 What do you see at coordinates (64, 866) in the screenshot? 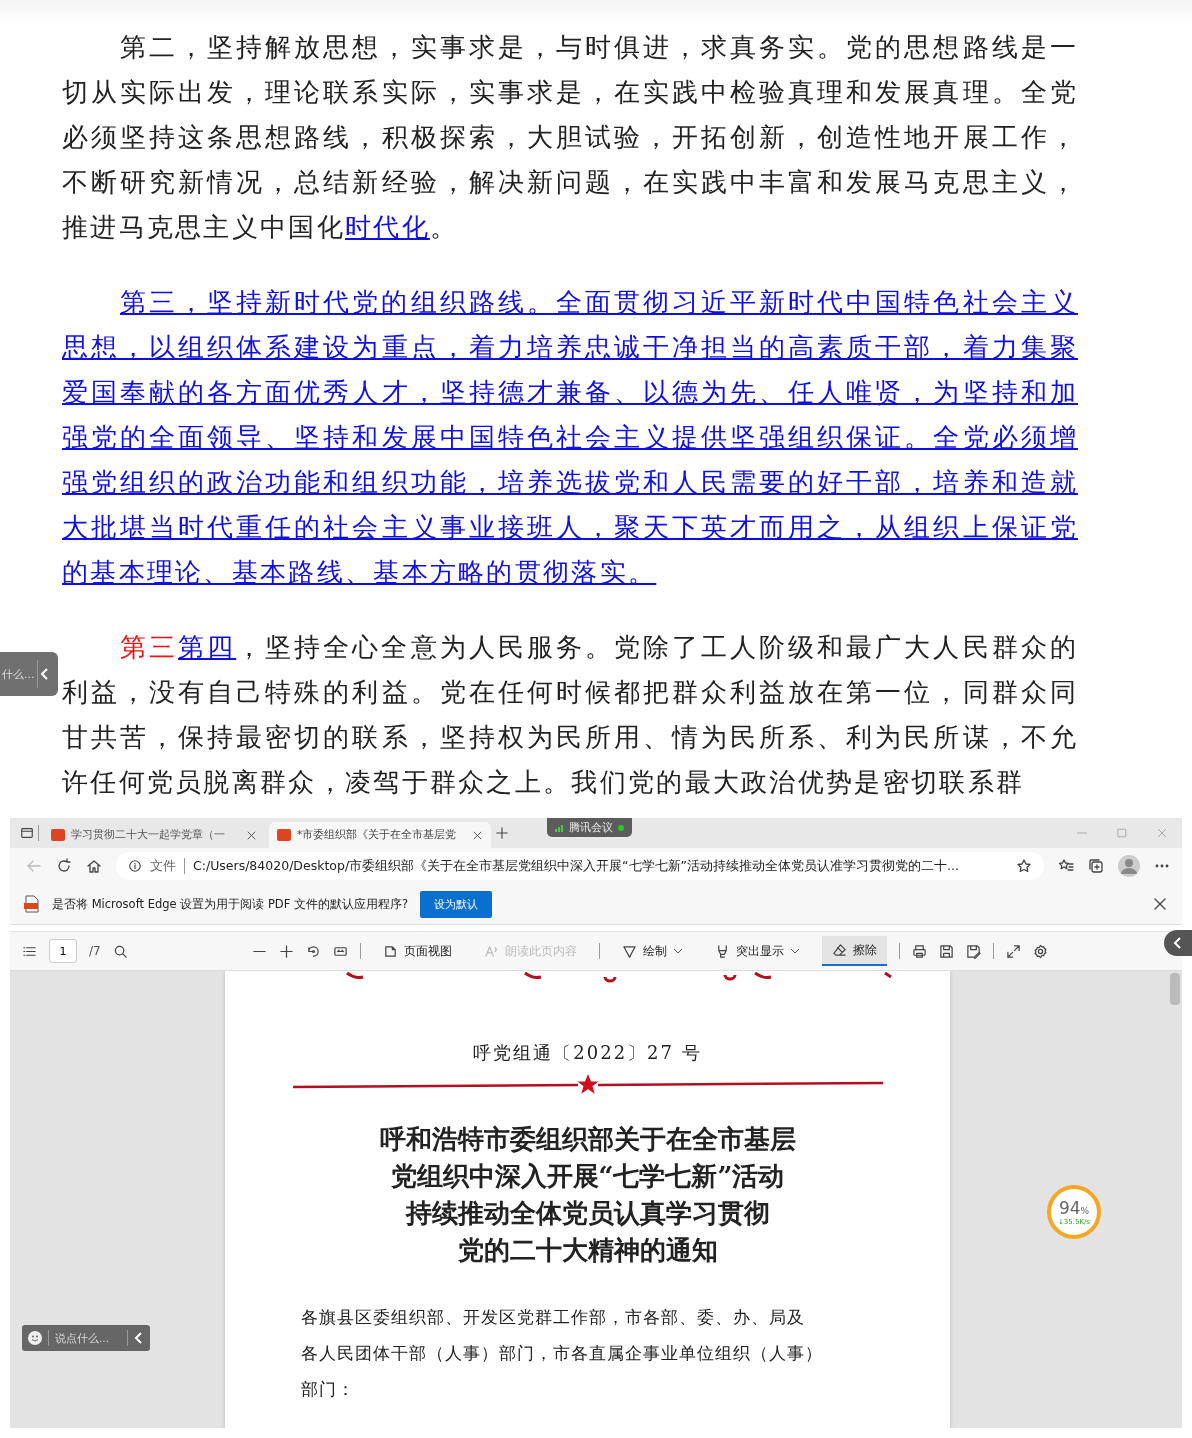
I see `refresh-icon` at bounding box center [64, 866].